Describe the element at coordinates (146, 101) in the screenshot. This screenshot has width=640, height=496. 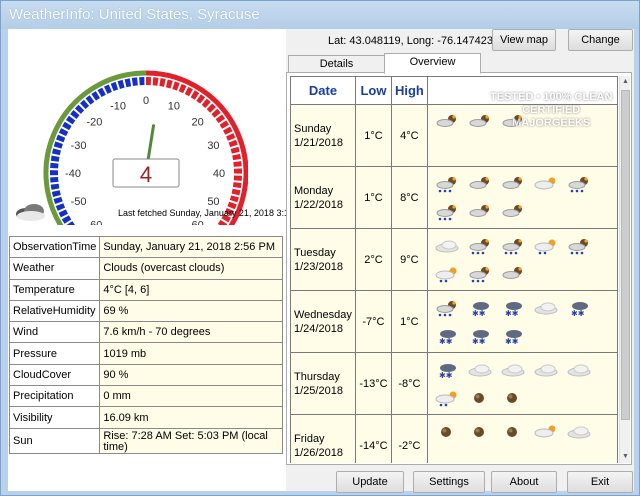
I see `gauge-tick-label: 0` at that location.